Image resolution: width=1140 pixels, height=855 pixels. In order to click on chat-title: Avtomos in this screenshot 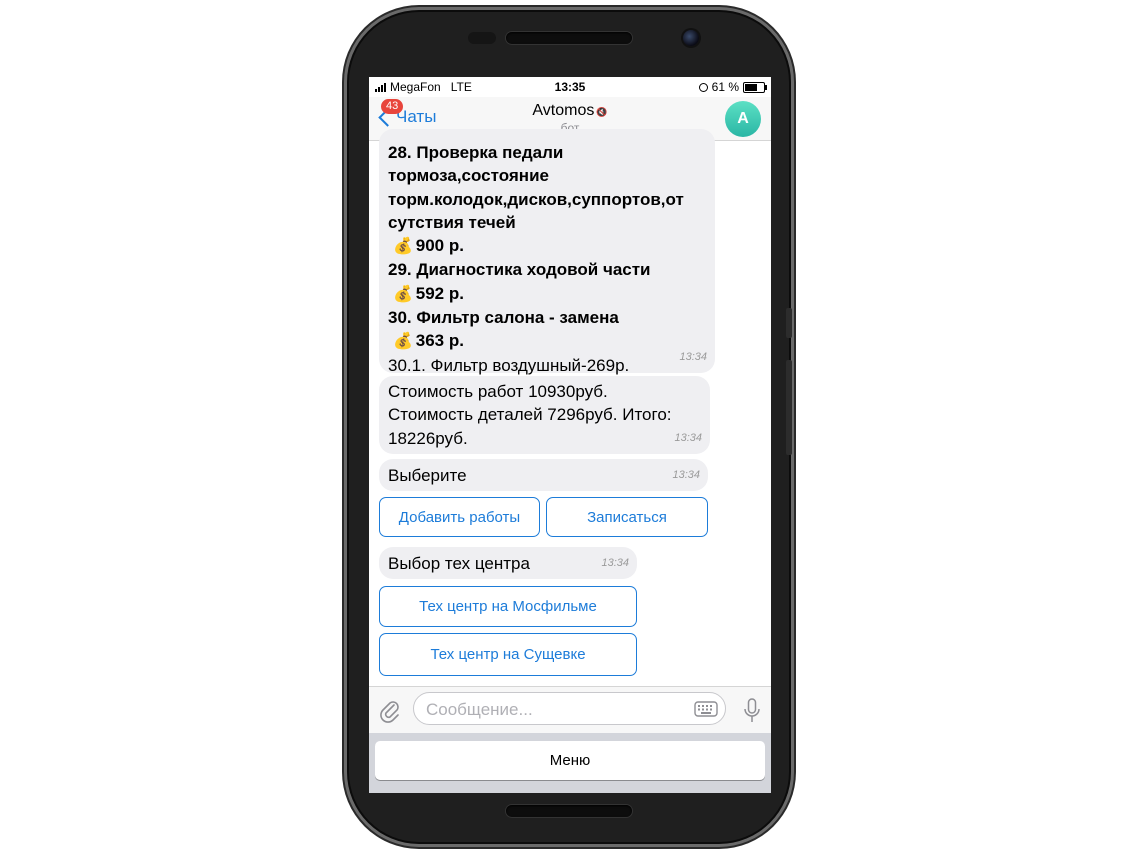, I will do `click(563, 110)`.